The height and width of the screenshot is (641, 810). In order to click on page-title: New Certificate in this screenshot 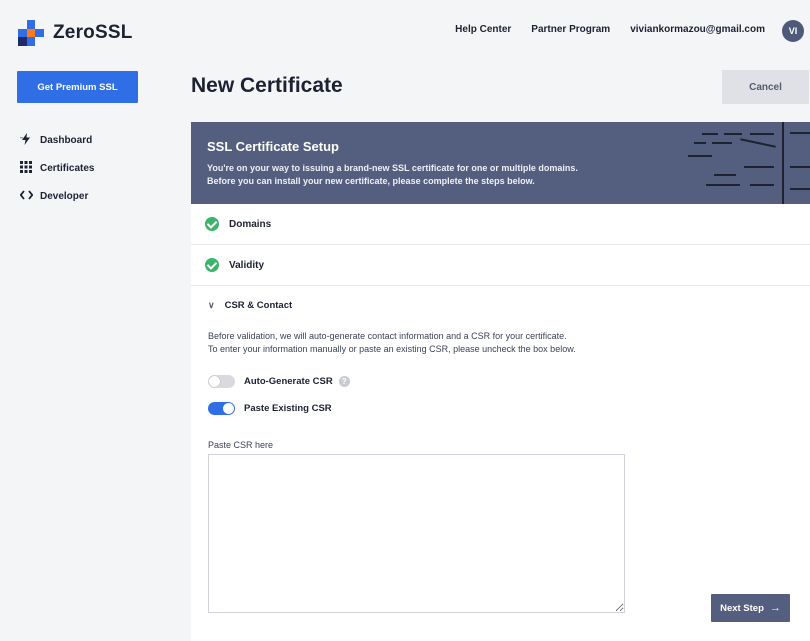, I will do `click(267, 85)`.